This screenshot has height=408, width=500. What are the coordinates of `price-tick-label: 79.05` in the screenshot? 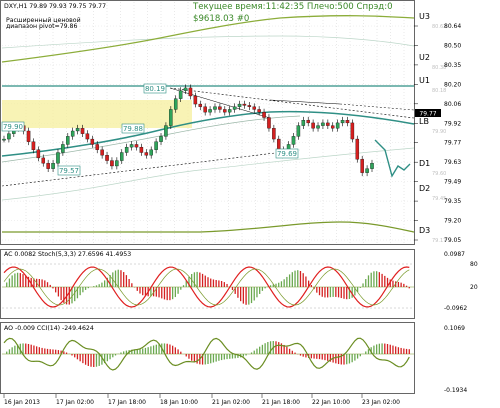 It's located at (452, 240).